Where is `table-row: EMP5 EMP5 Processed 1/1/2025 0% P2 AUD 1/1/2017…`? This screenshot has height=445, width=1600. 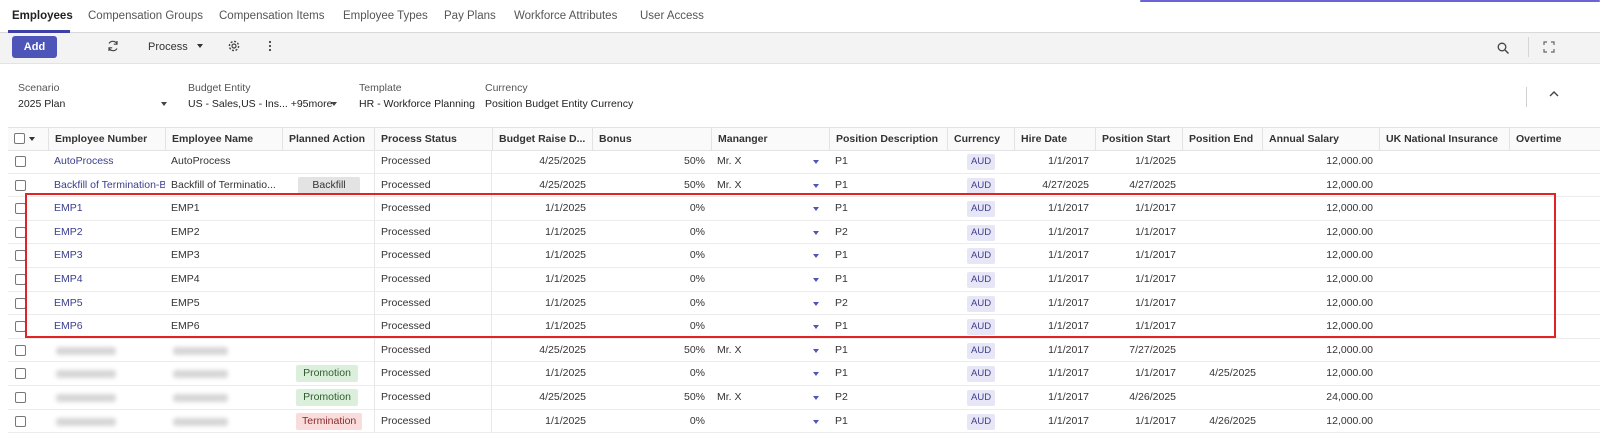
table-row: EMP5 EMP5 Processed 1/1/2025 0% P2 AUD 1/1/2017… is located at coordinates (804, 303).